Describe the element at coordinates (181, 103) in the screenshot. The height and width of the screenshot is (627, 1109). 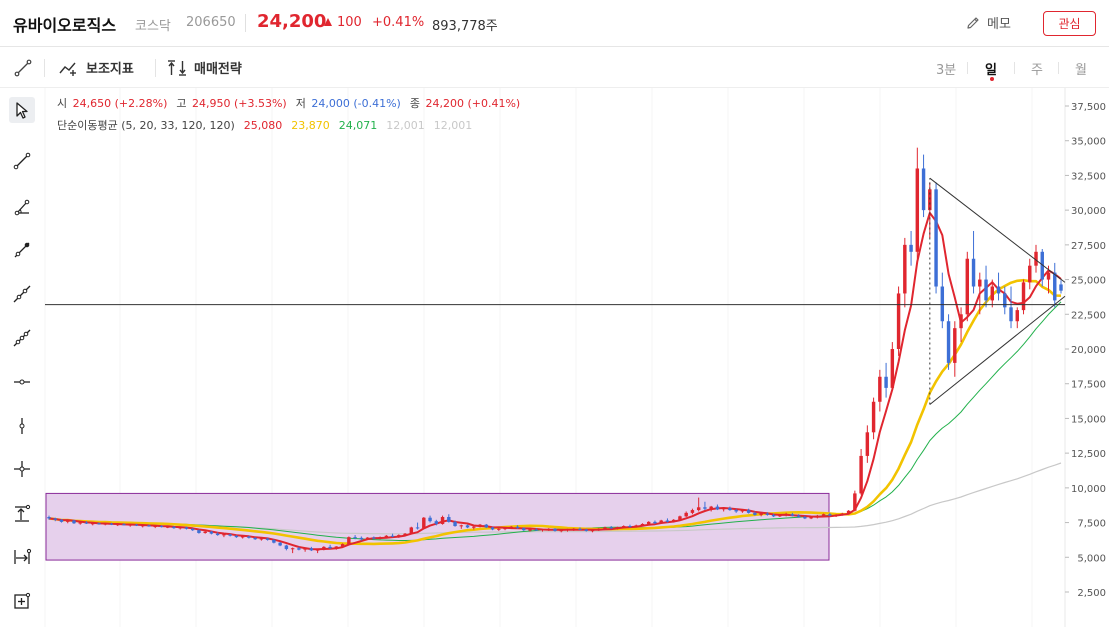
I see `high-label: 고` at that location.